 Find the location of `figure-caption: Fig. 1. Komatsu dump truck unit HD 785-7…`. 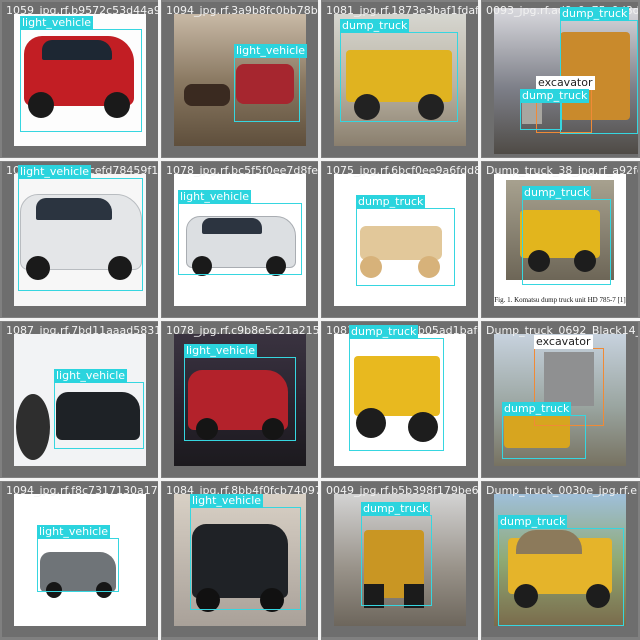

figure-caption: Fig. 1. Komatsu dump truck unit HD 785-7… is located at coordinates (560, 300).